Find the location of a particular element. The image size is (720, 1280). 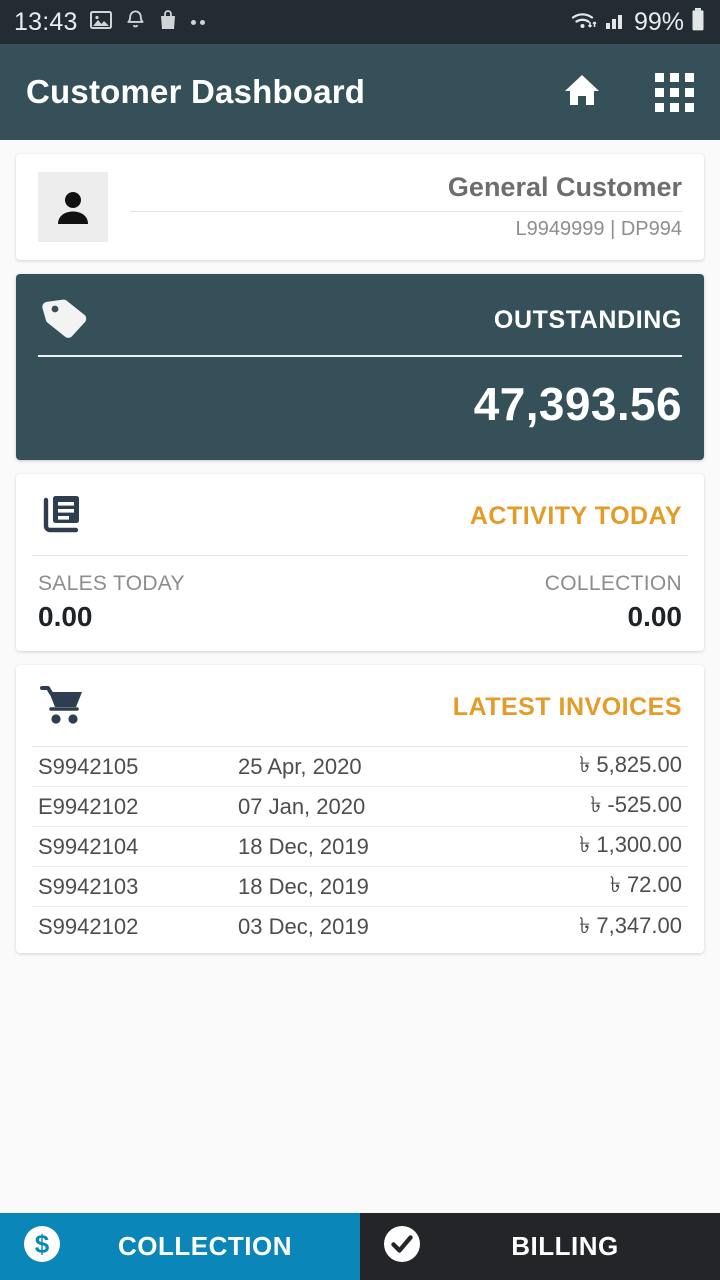

invoice-amount: ৳ 72.00 is located at coordinates (645, 884).